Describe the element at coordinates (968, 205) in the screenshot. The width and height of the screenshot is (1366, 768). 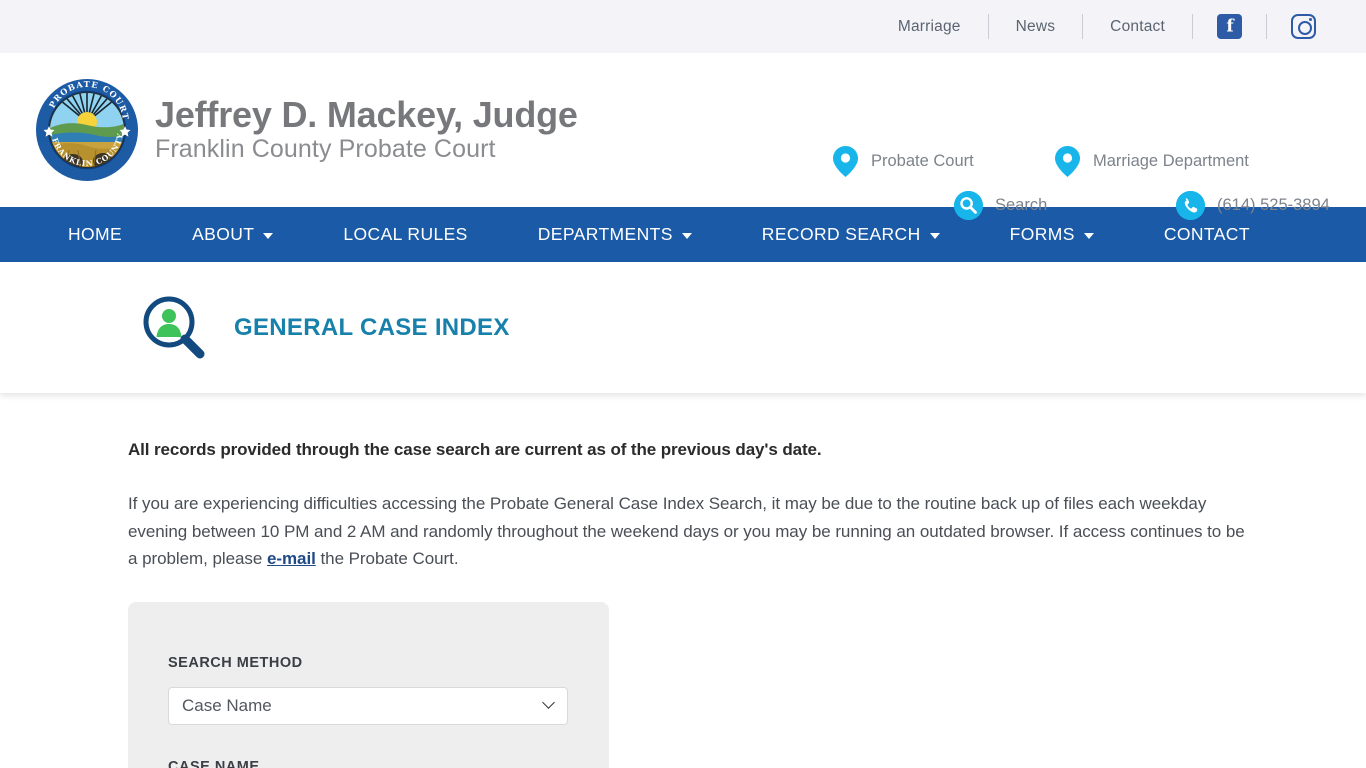
I see `search-circle-icon` at that location.